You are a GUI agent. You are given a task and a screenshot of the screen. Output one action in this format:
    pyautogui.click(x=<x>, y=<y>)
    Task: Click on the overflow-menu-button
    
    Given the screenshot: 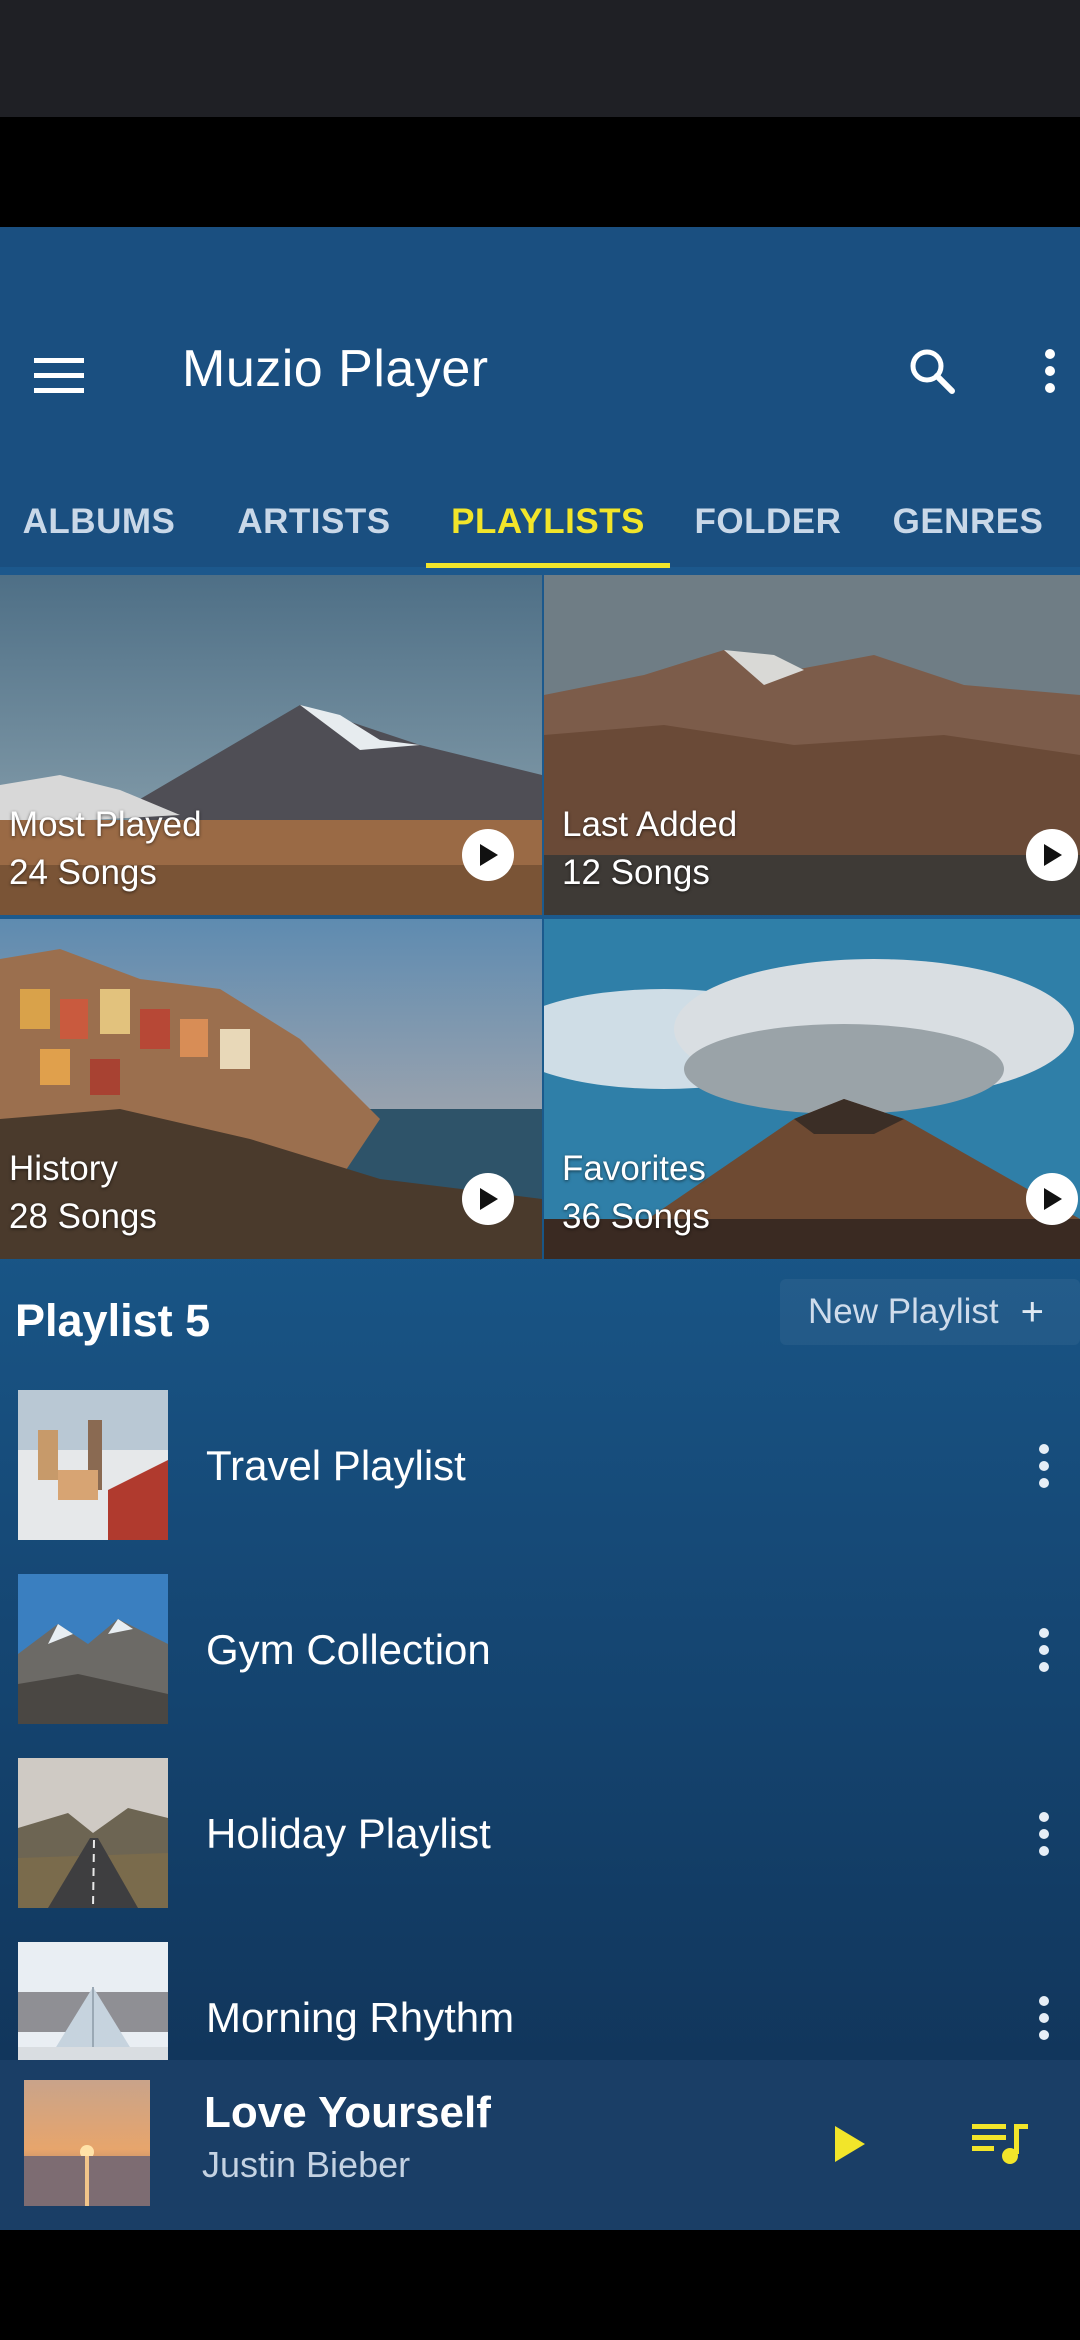 What is the action you would take?
    pyautogui.click(x=1050, y=371)
    